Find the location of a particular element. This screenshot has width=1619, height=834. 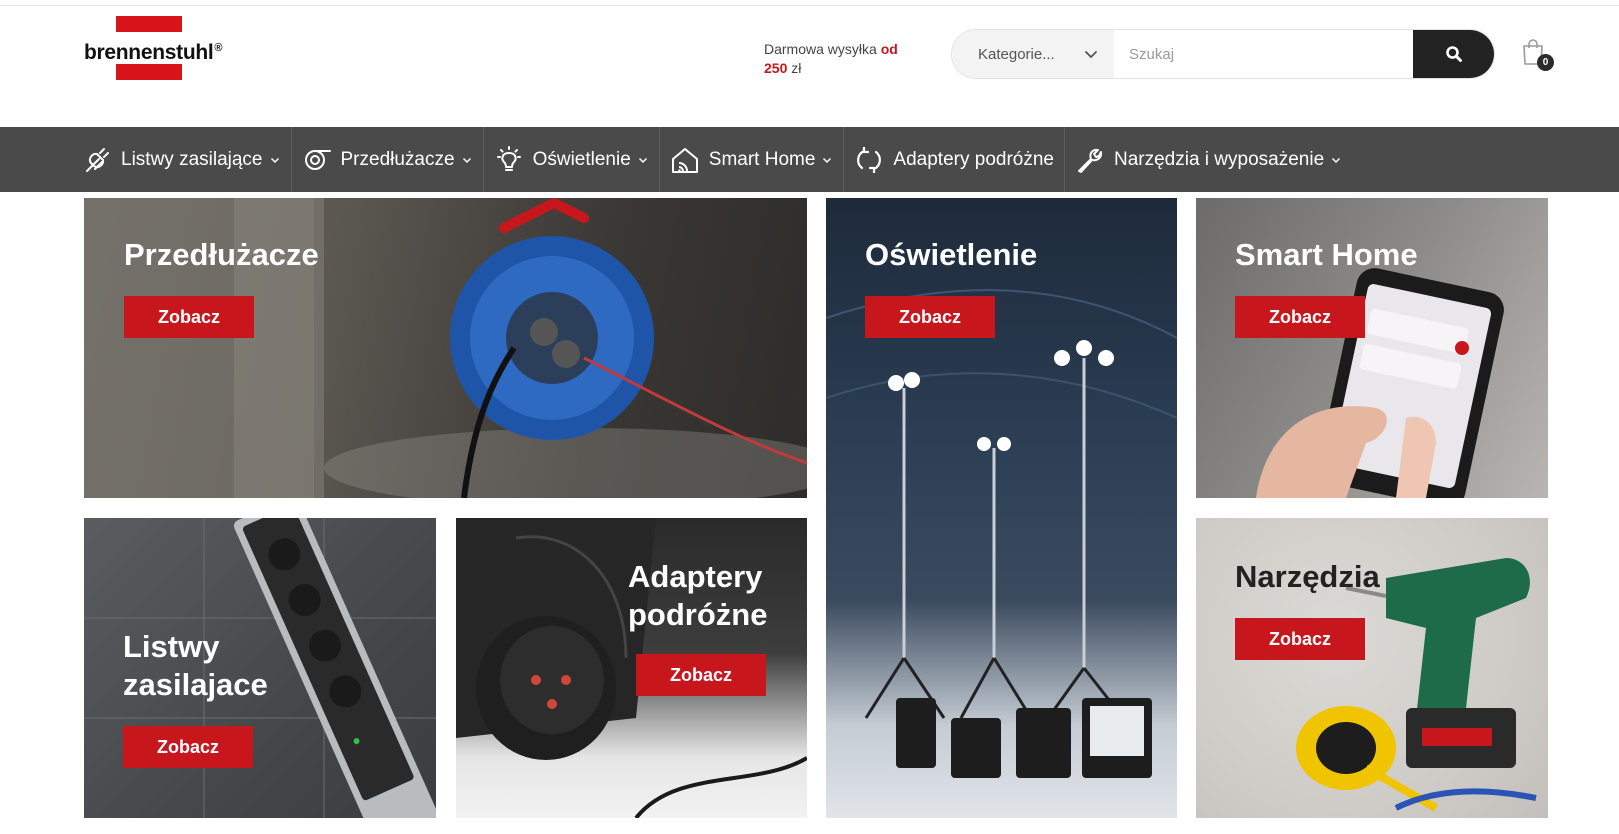

nav-item-power-strips: Listwy zasilające is located at coordinates (182, 159).